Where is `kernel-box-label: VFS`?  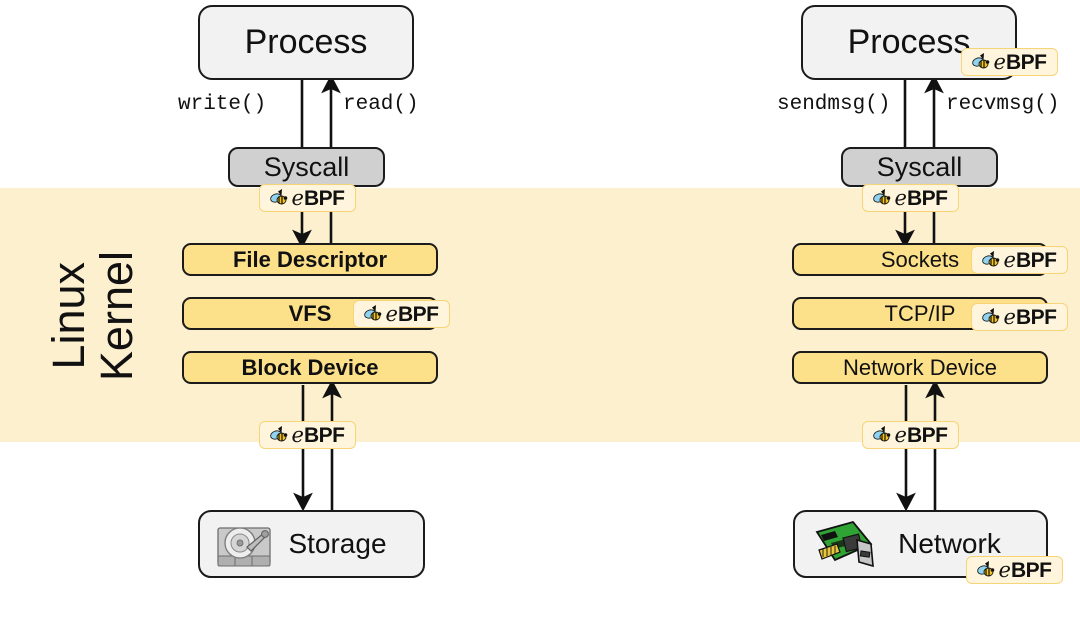 kernel-box-label: VFS is located at coordinates (310, 313).